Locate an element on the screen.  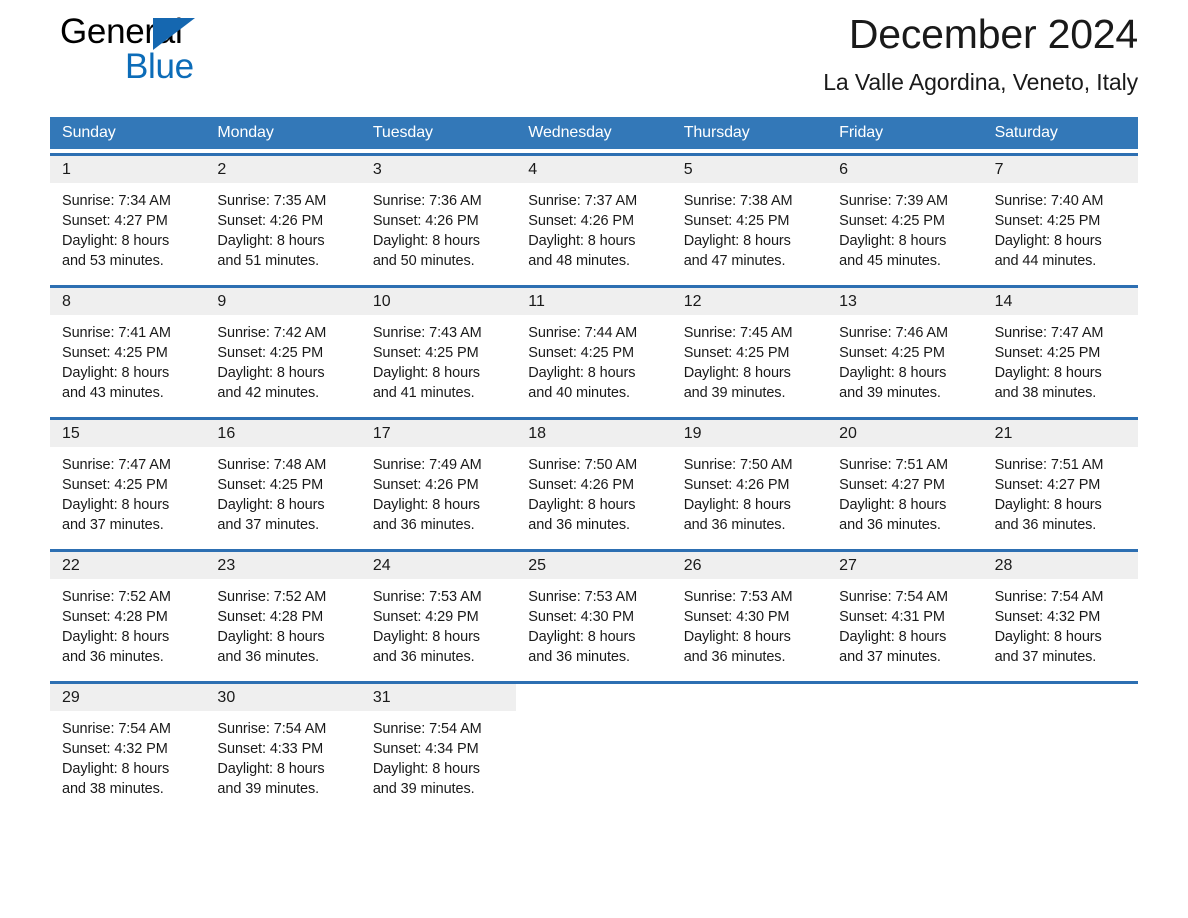
day-number: 14 is located at coordinates (1003, 301).